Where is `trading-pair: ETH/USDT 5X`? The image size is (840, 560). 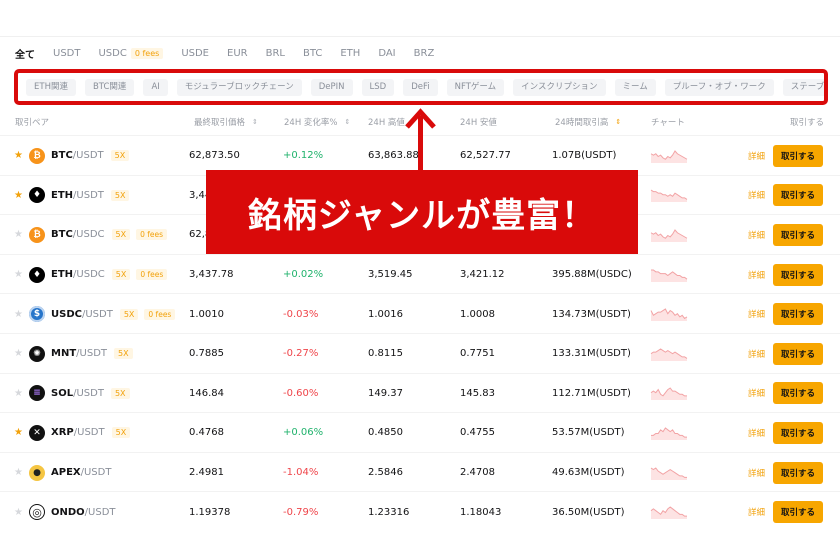 trading-pair: ETH/USDT 5X is located at coordinates (90, 196).